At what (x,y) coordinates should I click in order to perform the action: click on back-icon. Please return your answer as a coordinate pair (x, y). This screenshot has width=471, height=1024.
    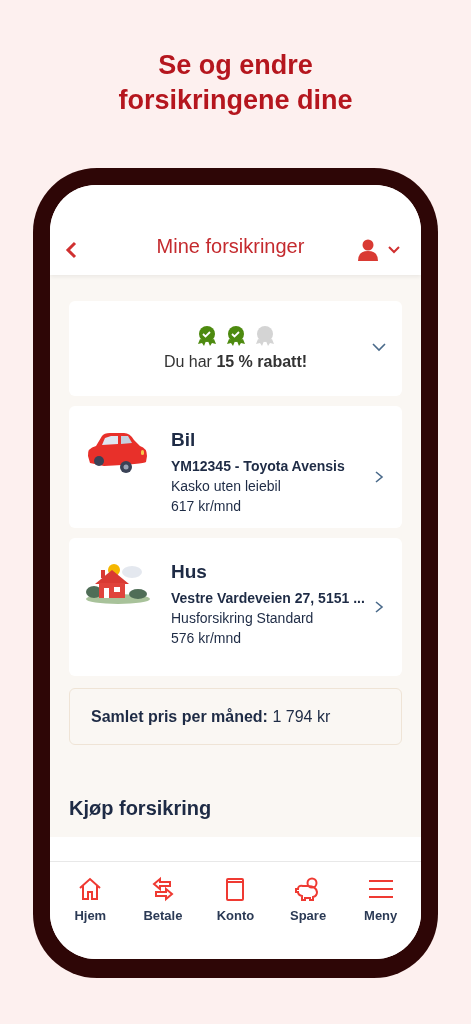
    Looking at the image, I should click on (71, 250).